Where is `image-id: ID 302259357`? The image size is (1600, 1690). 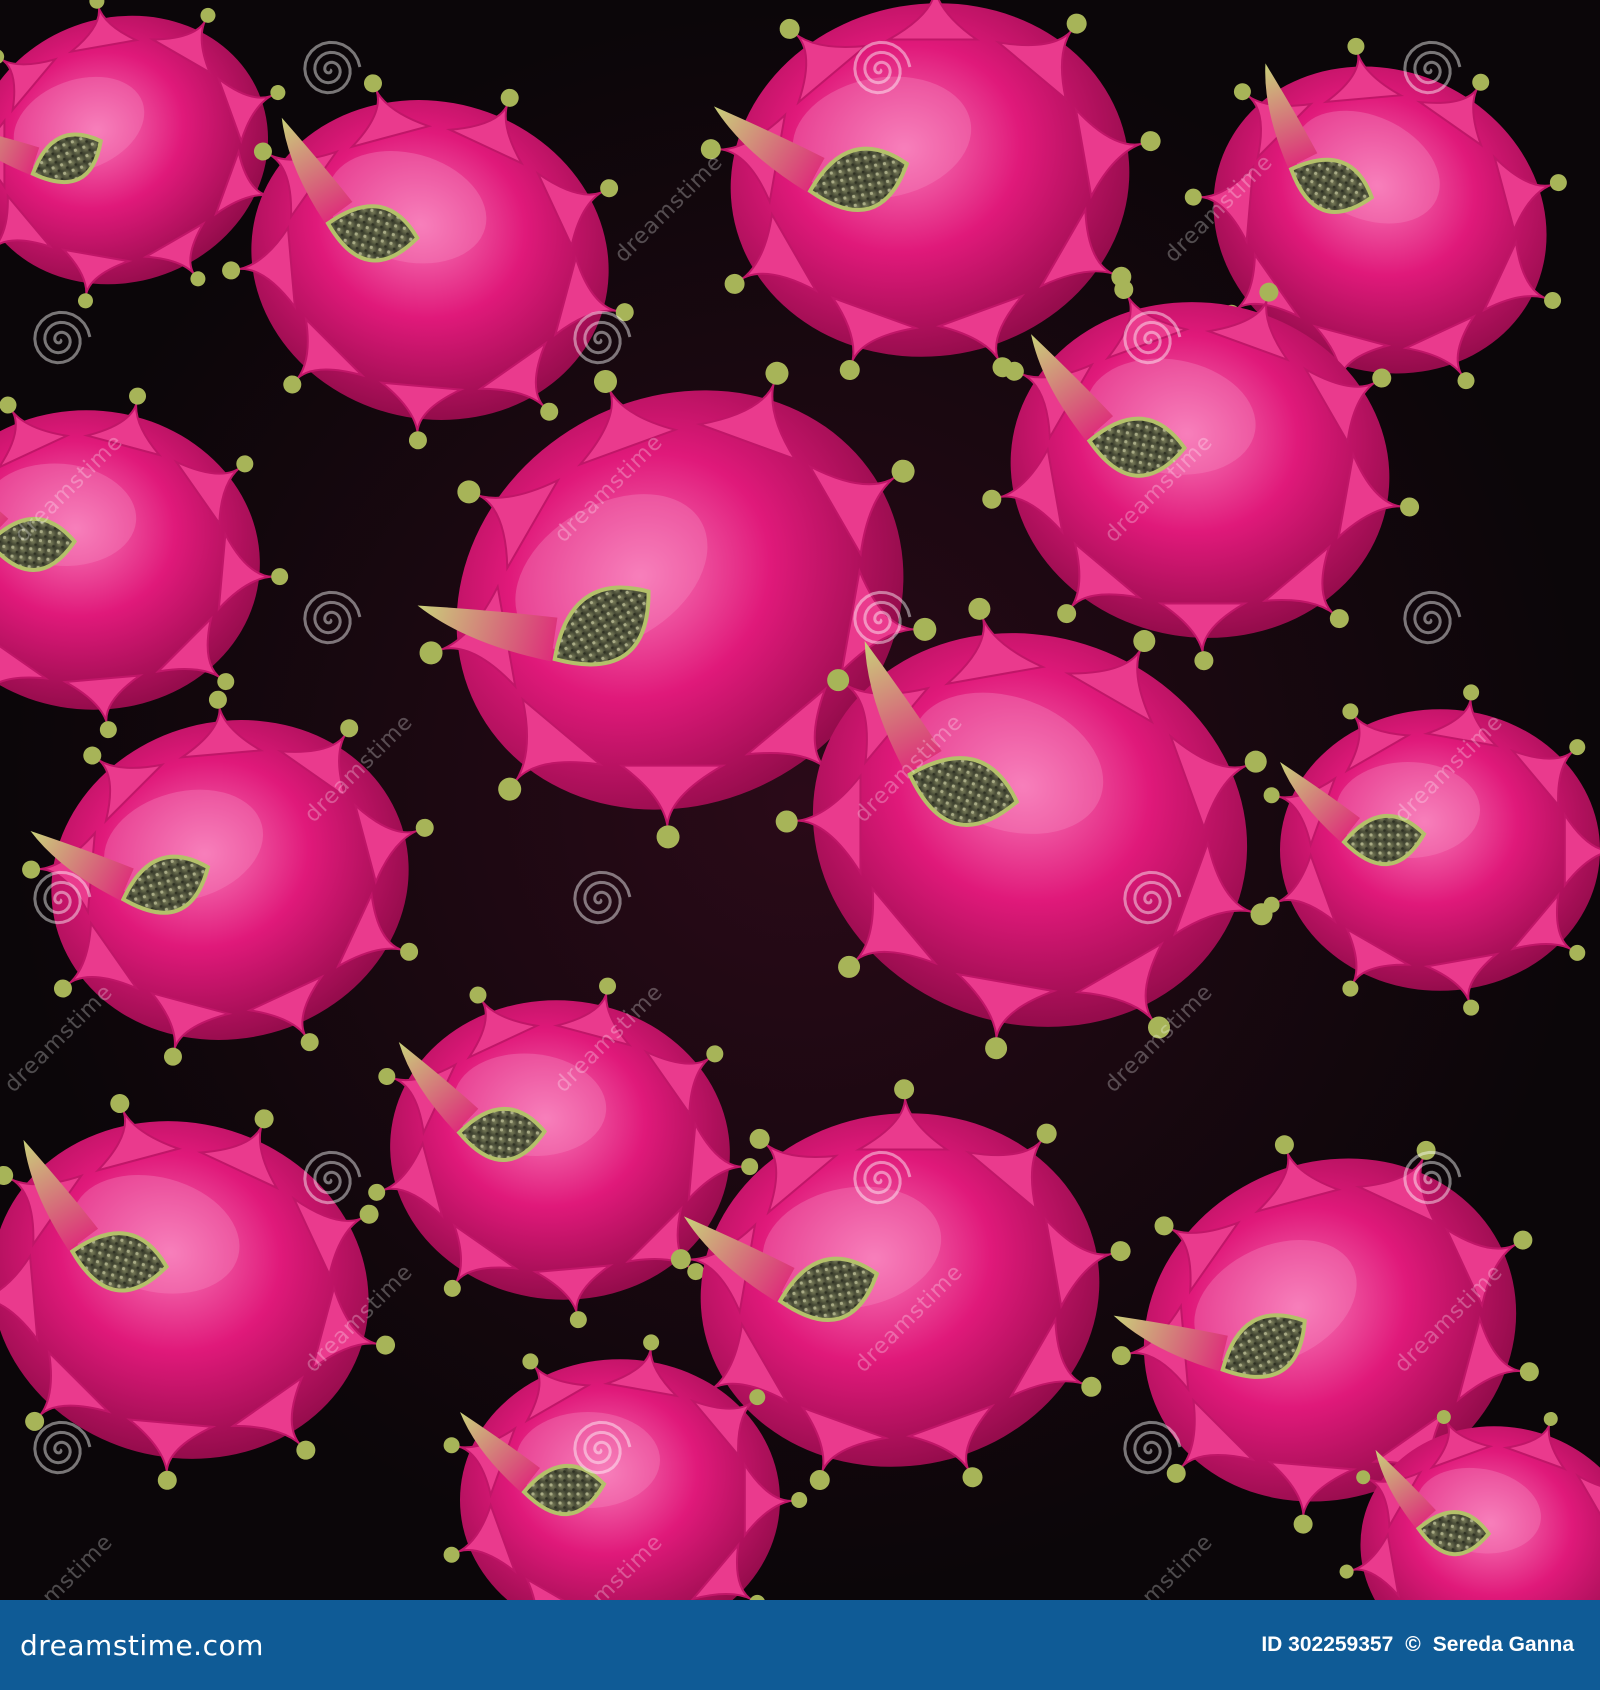
image-id: ID 302259357 is located at coordinates (1327, 1644).